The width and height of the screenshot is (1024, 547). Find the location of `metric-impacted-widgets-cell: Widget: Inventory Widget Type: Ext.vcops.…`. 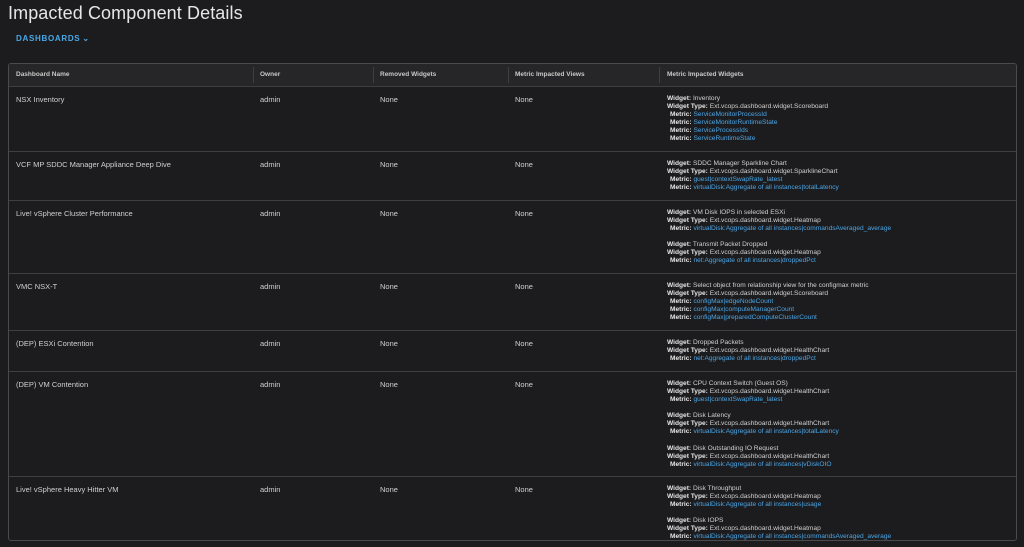

metric-impacted-widgets-cell: Widget: Inventory Widget Type: Ext.vcops.… is located at coordinates (747, 123).